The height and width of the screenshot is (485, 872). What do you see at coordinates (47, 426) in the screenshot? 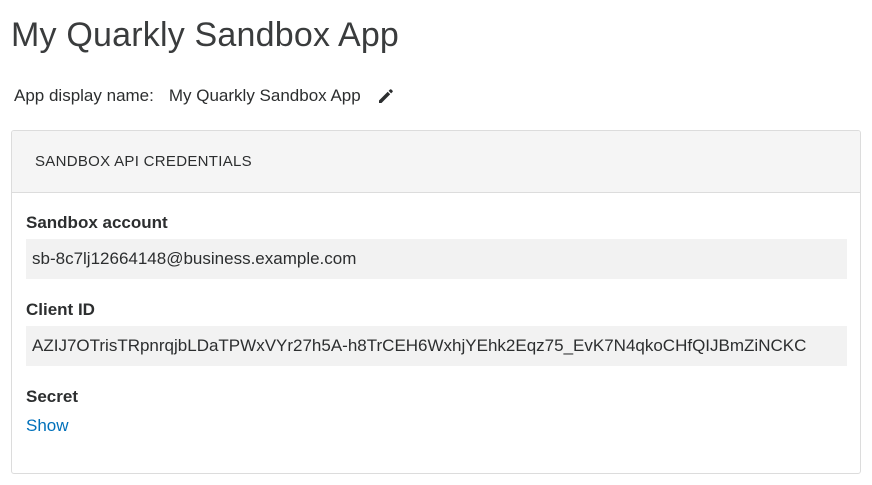
I see `show-secret-link: Show` at bounding box center [47, 426].